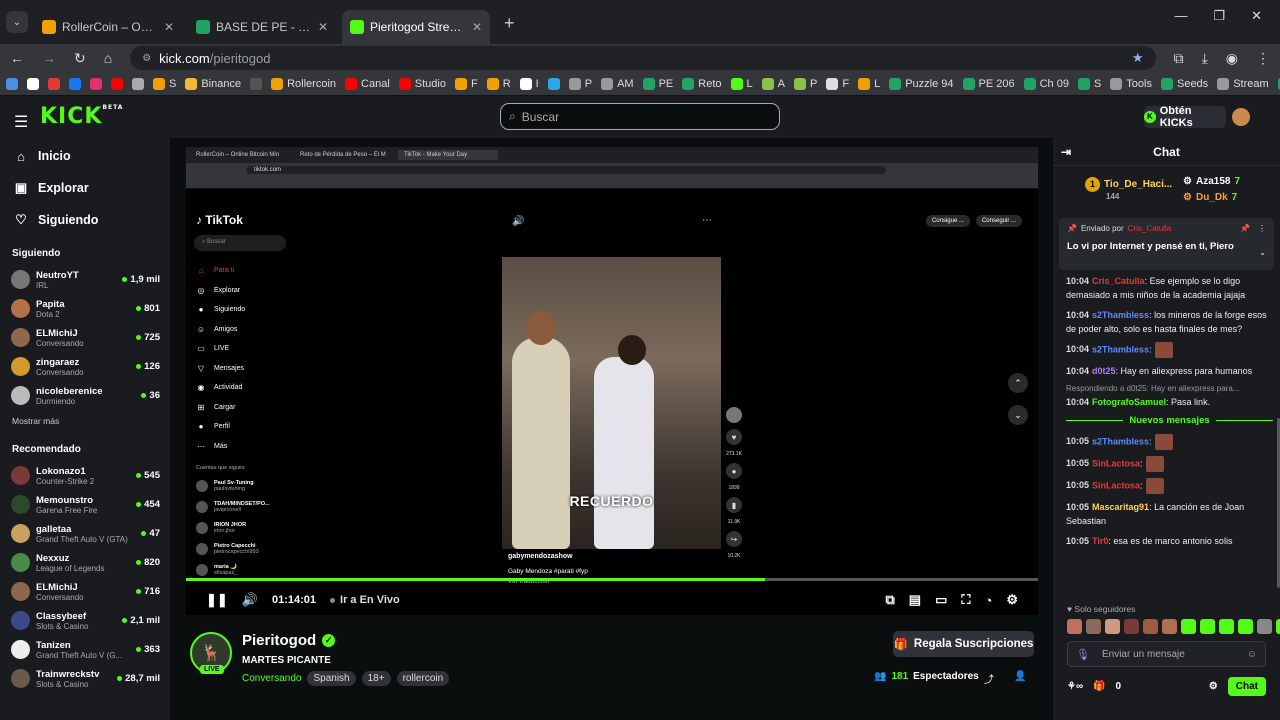 The image size is (1280, 720). What do you see at coordinates (85, 591) in the screenshot?
I see `channel-item: ELMichiJ Conversando 716` at bounding box center [85, 591].